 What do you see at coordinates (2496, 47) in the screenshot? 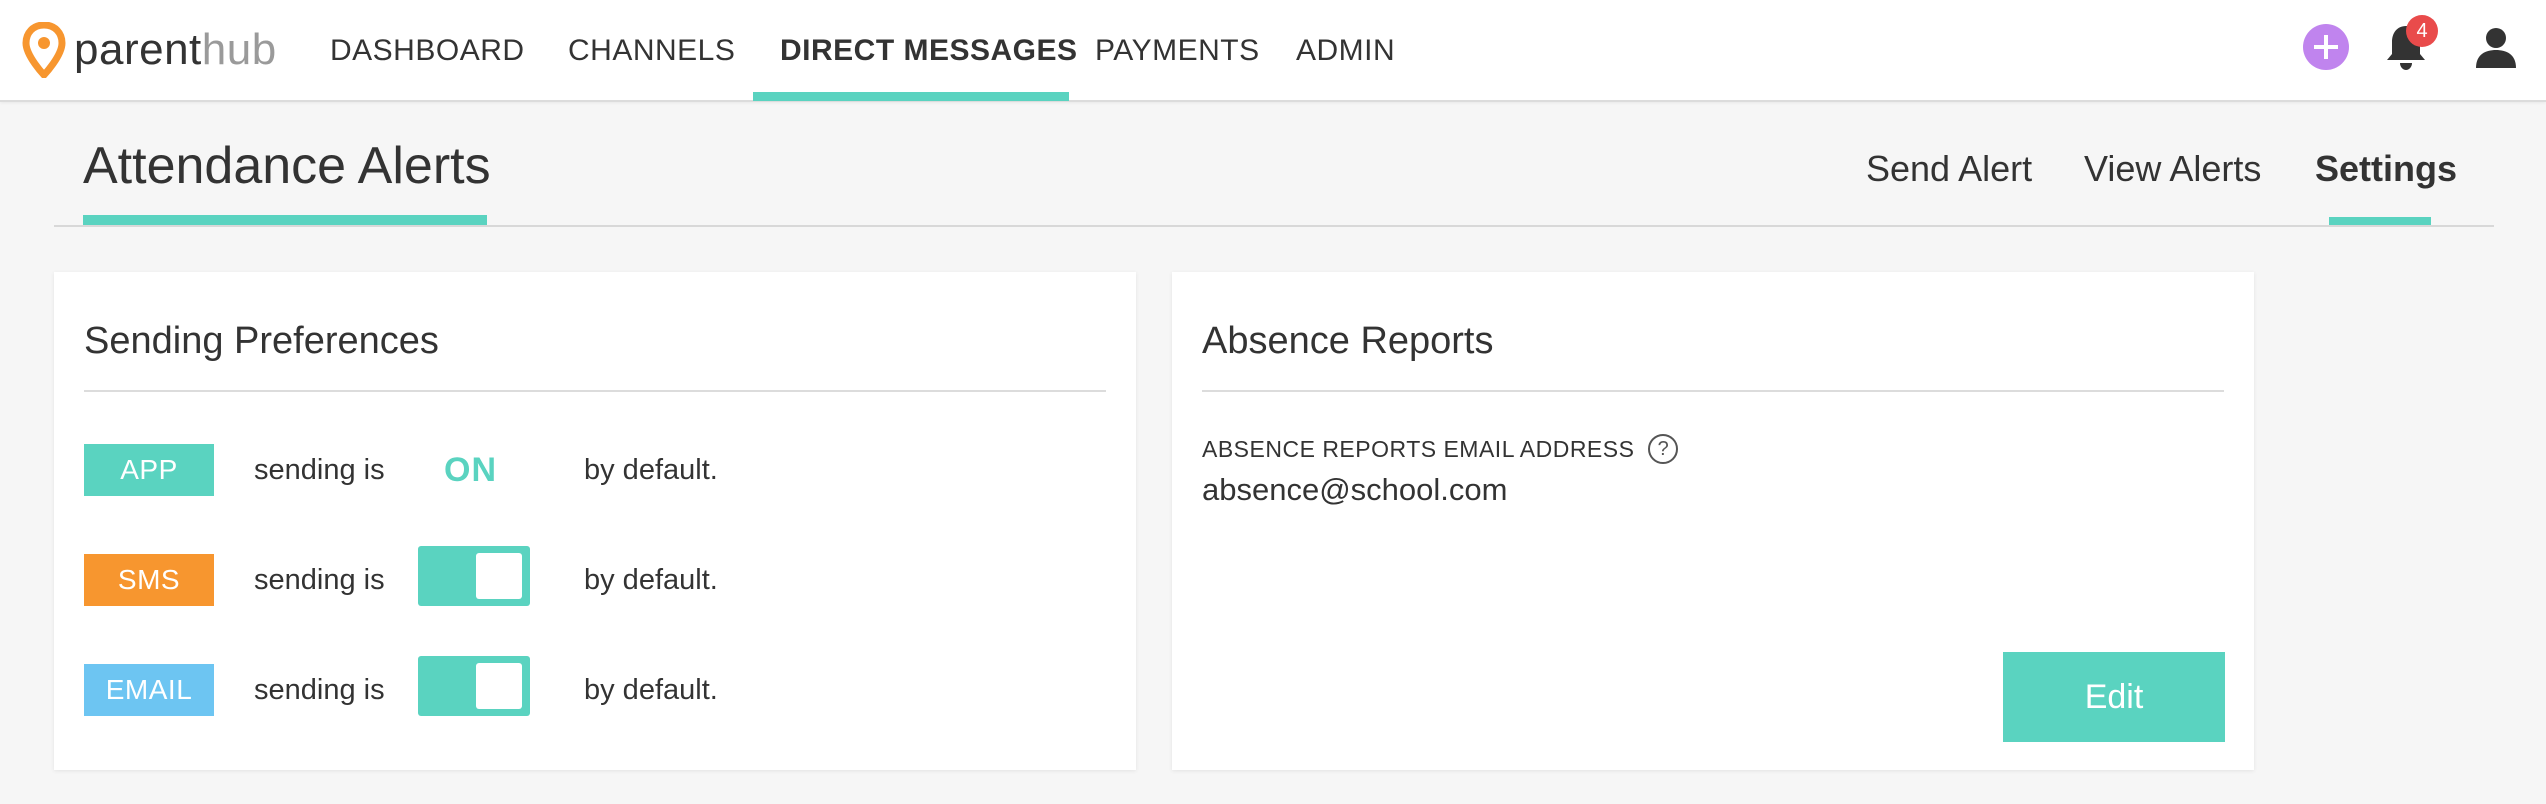
I see `user-icon` at bounding box center [2496, 47].